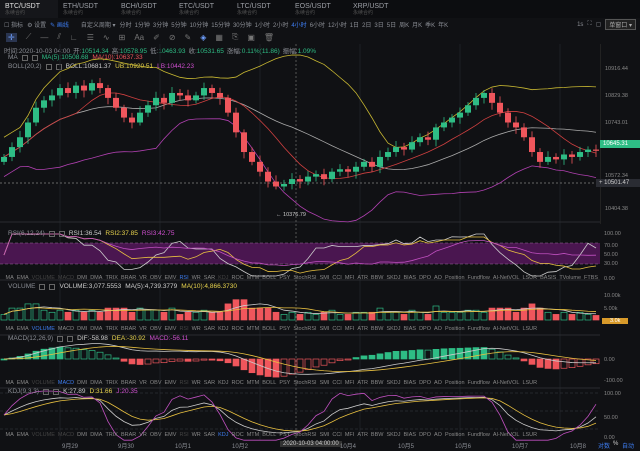 This screenshot has height=451, width=640. I want to click on indicator-tab: BIAS, so click(410, 278).